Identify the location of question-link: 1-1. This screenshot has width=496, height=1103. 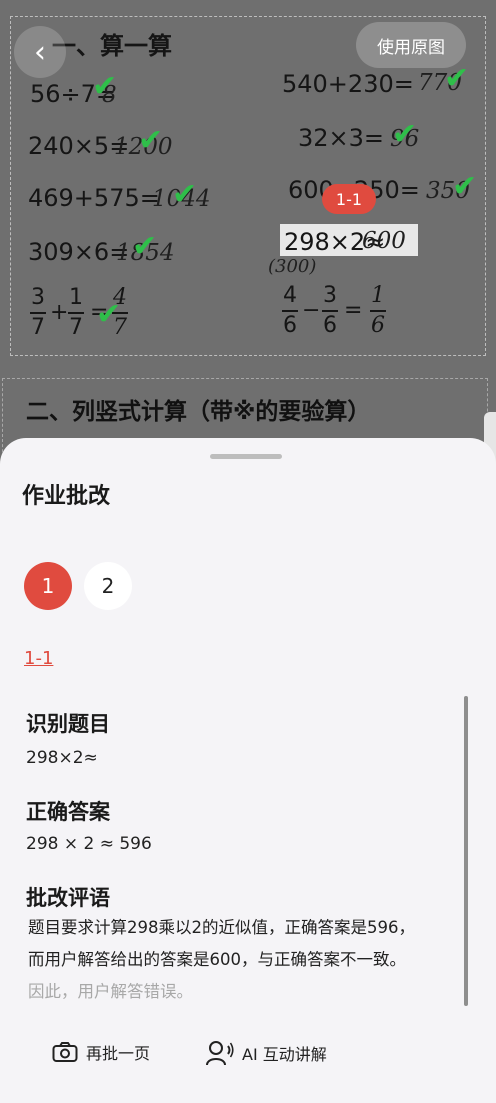
(38, 658).